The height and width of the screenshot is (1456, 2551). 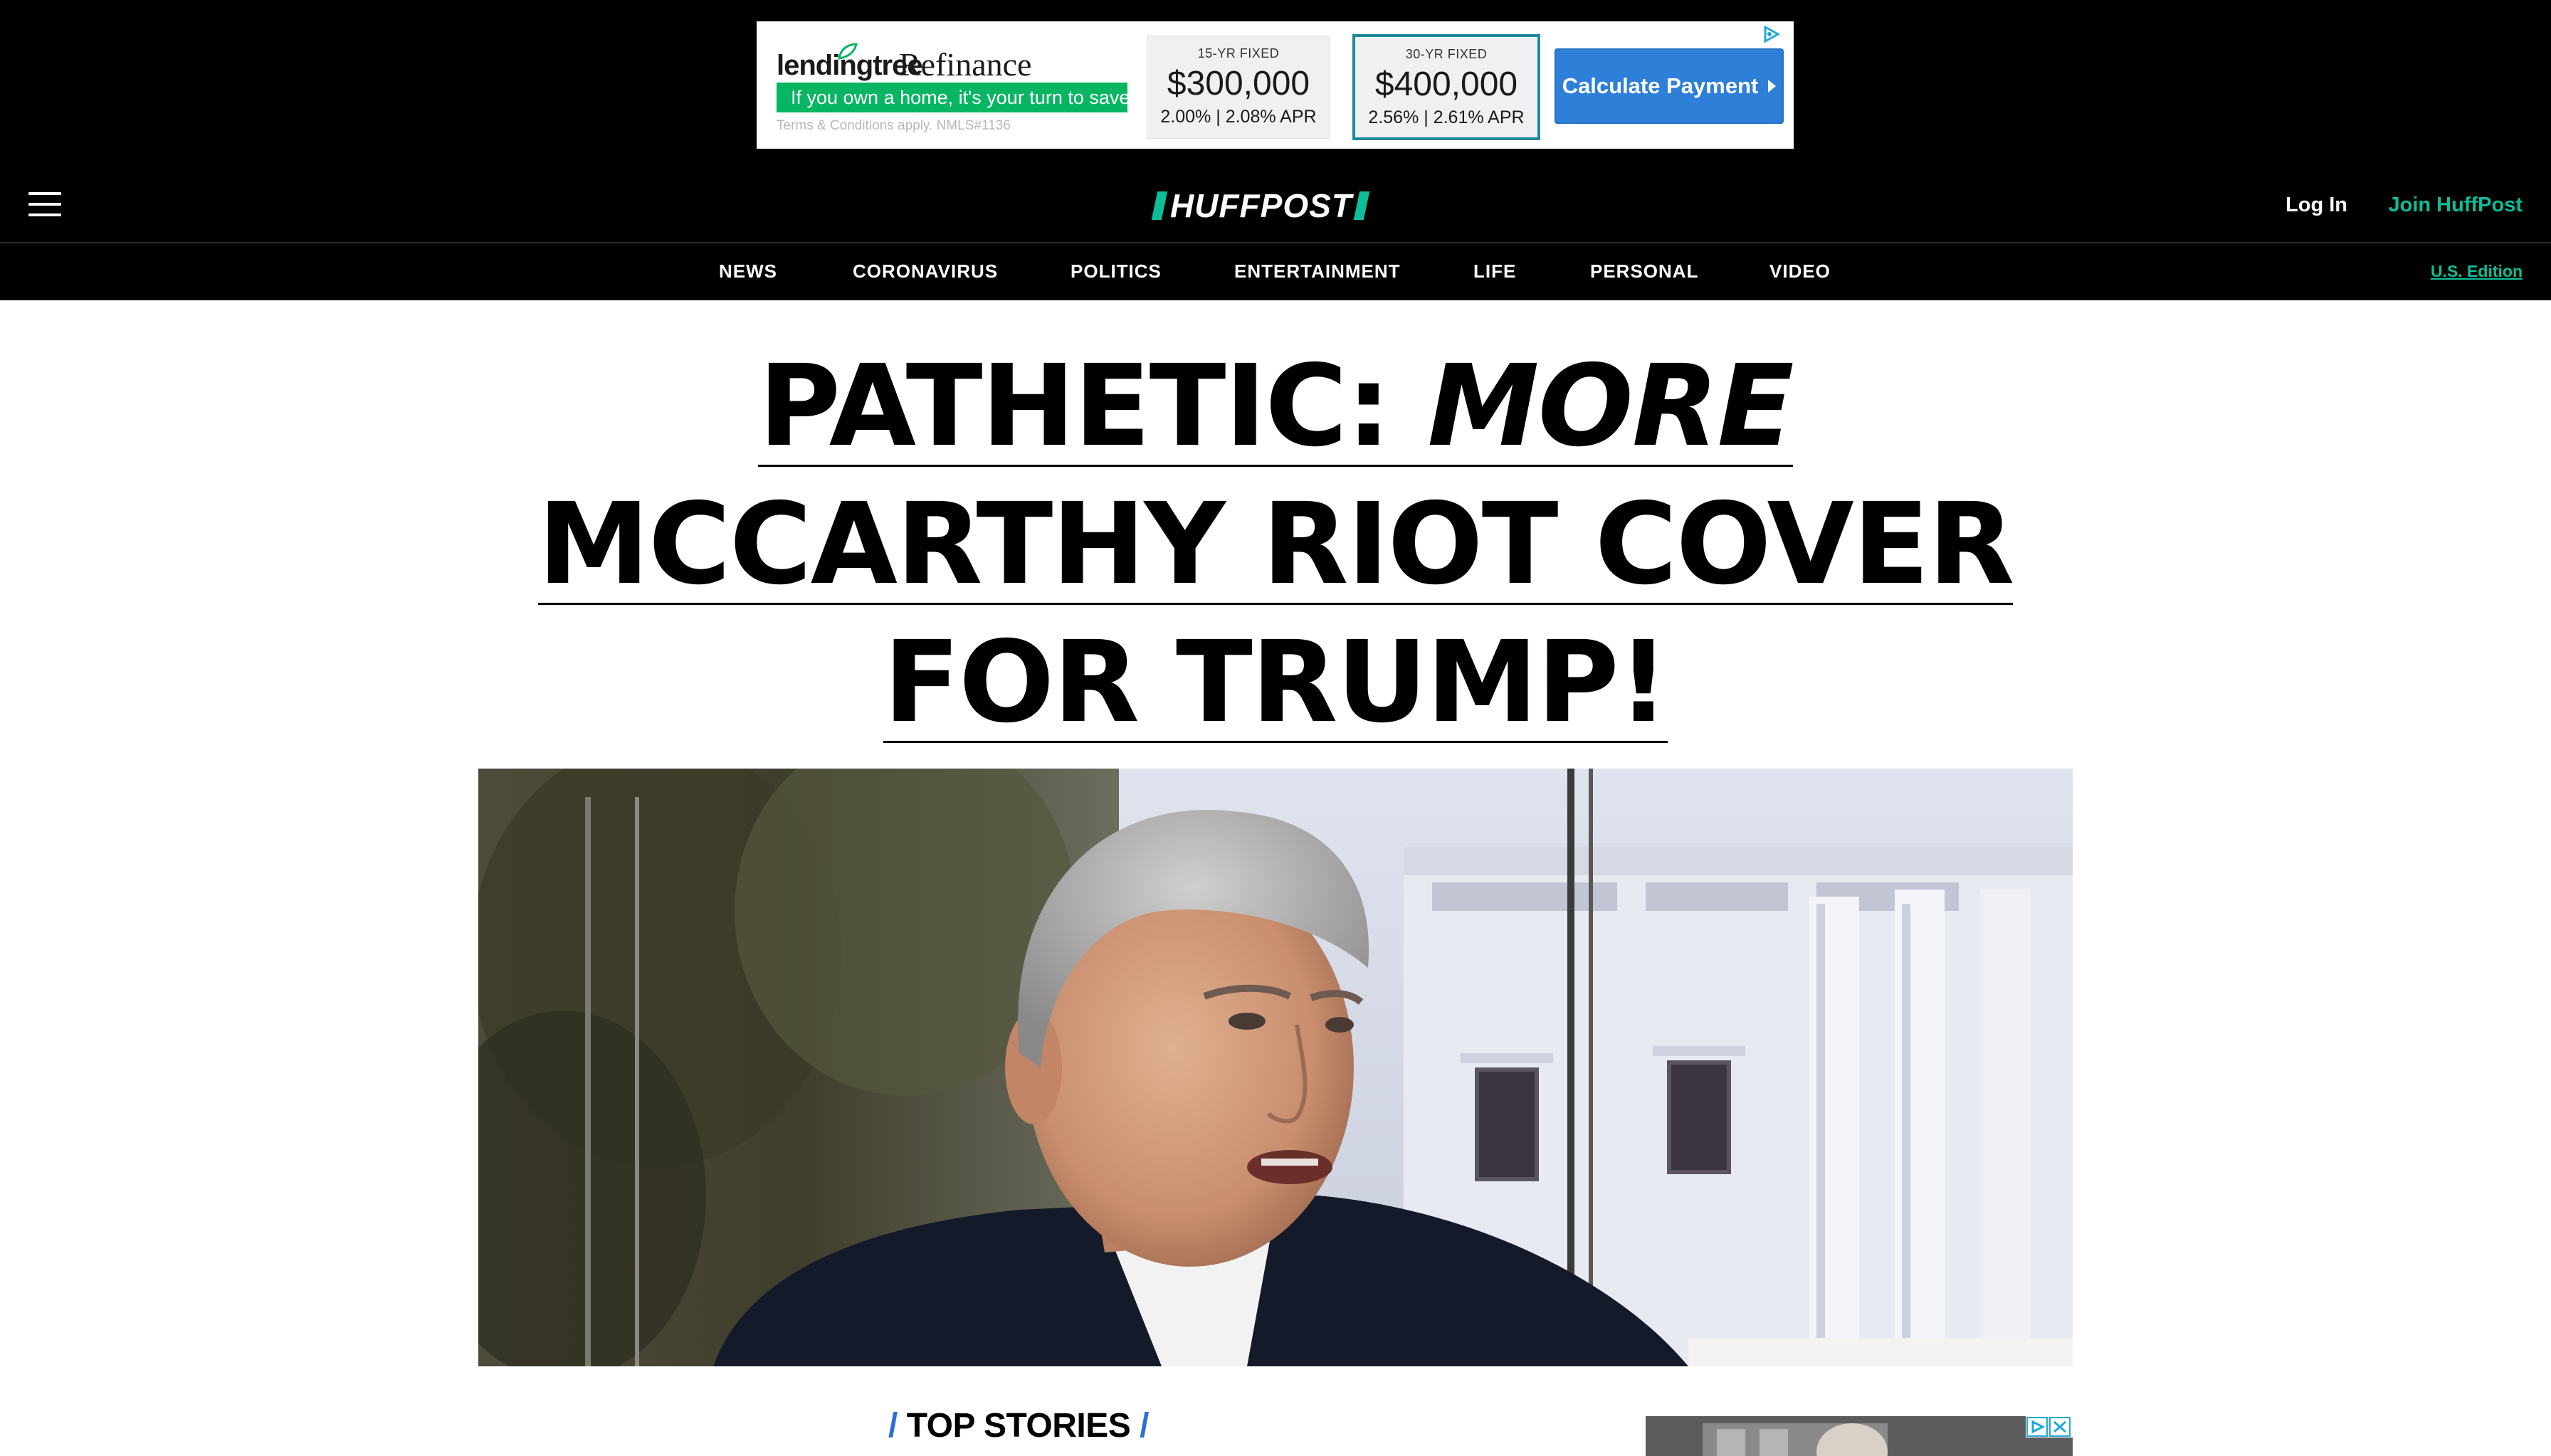 I want to click on nav-item-personal: PERSONAL, so click(x=1644, y=271).